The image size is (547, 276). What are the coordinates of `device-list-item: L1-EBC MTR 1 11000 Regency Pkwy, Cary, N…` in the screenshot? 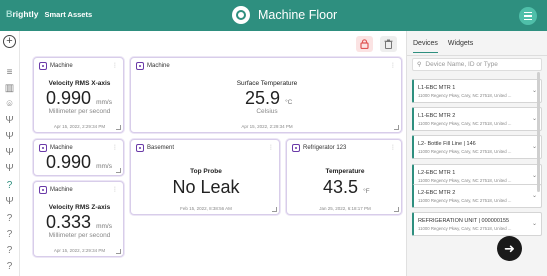 It's located at (477, 91).